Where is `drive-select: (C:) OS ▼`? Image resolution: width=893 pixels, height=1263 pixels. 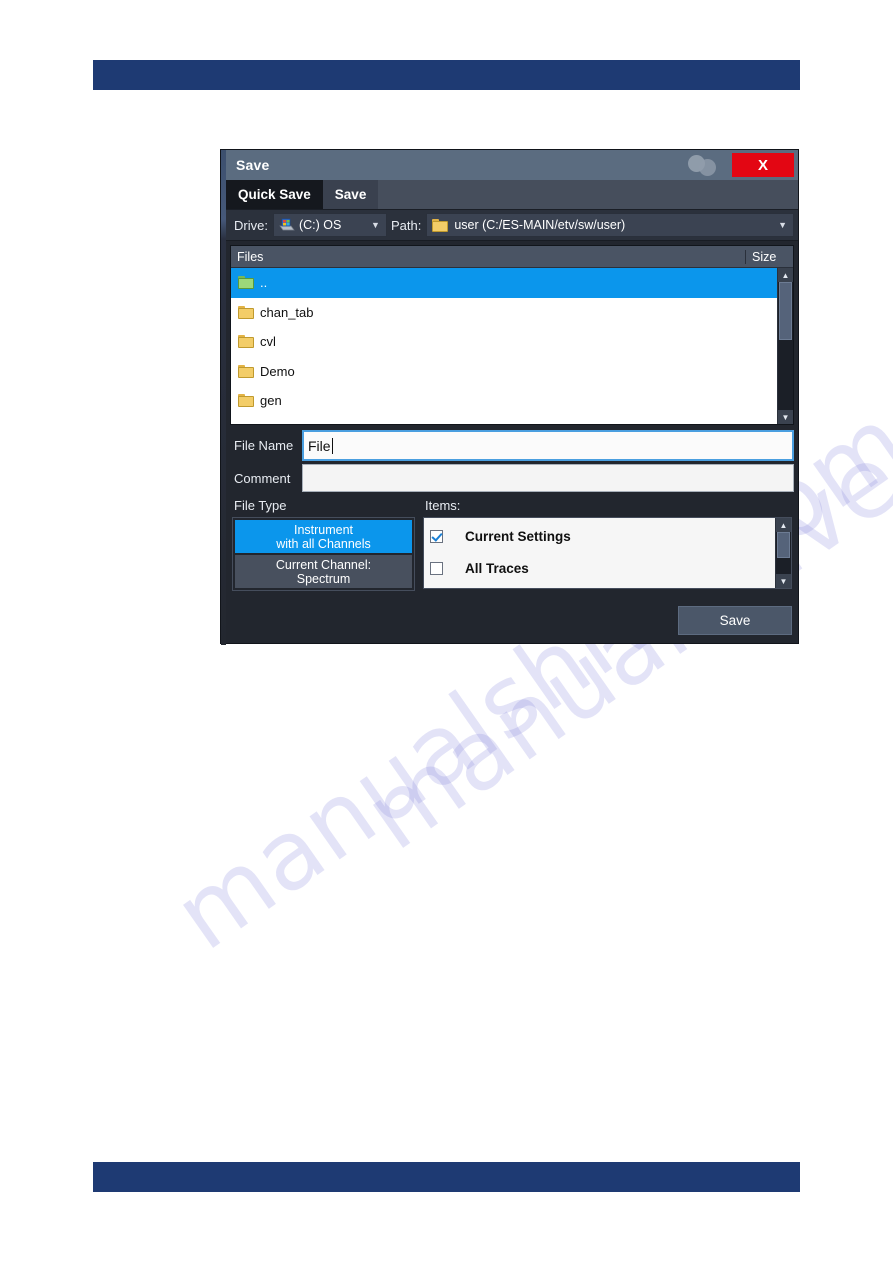 drive-select: (C:) OS ▼ is located at coordinates (329, 225).